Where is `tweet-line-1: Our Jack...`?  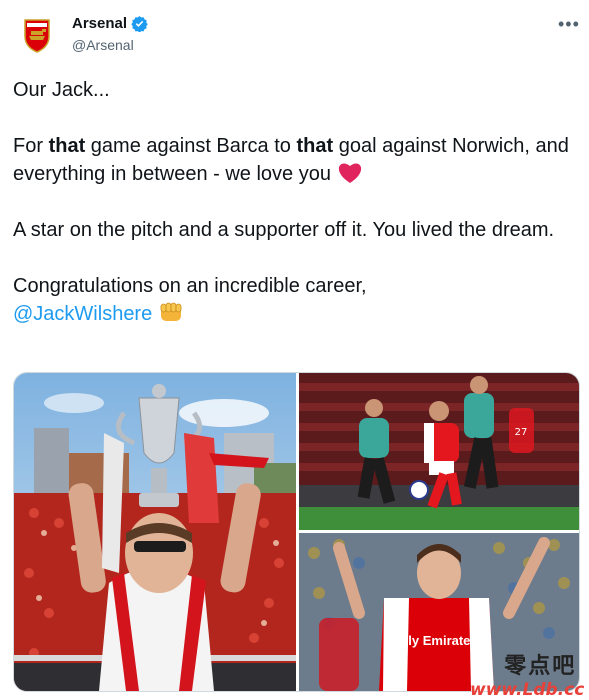 tweet-line-1: Our Jack... is located at coordinates (61, 90).